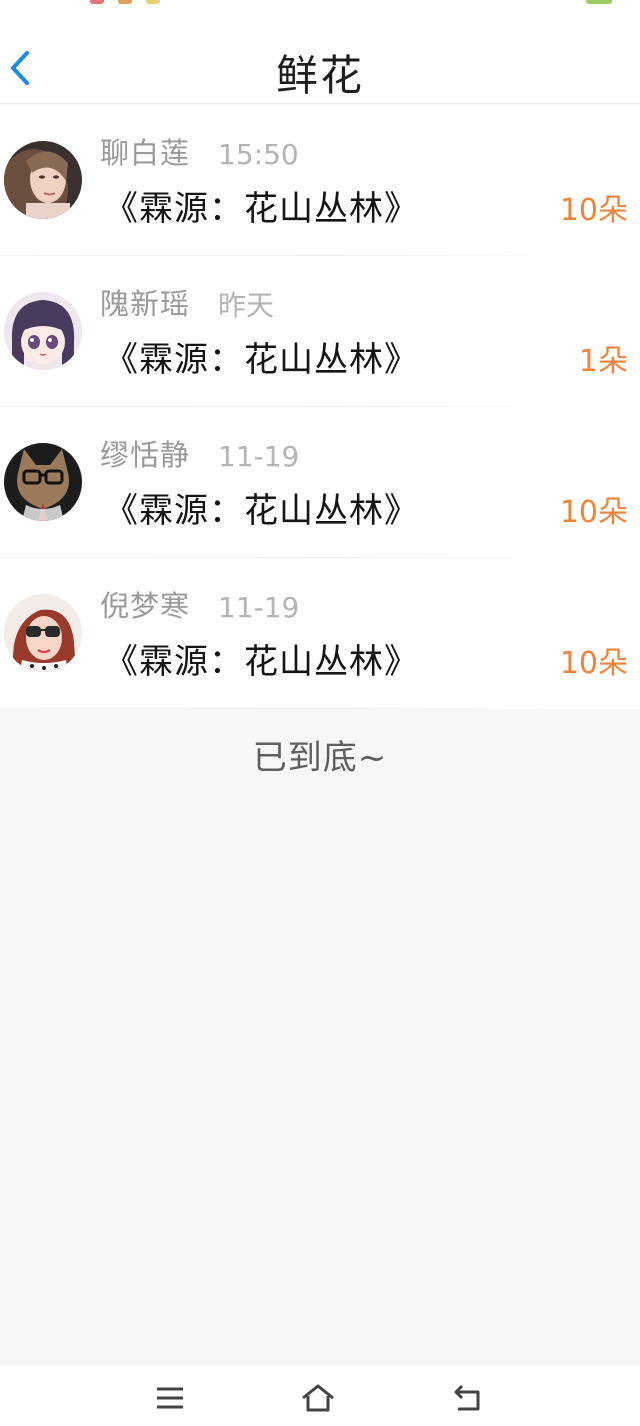 The image size is (640, 1426). Describe the element at coordinates (320, 633) in the screenshot. I see `list-item: 倪梦寒 11-19 《霖源：花山丛林》 10朵` at that location.